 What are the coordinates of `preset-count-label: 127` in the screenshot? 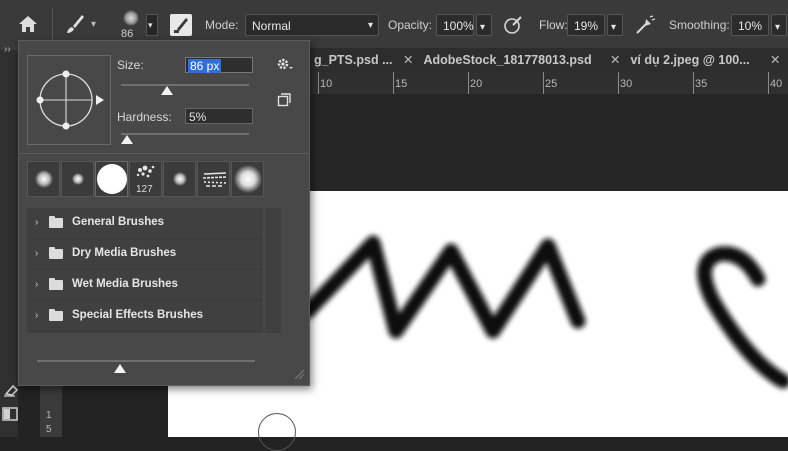 It's located at (144, 189).